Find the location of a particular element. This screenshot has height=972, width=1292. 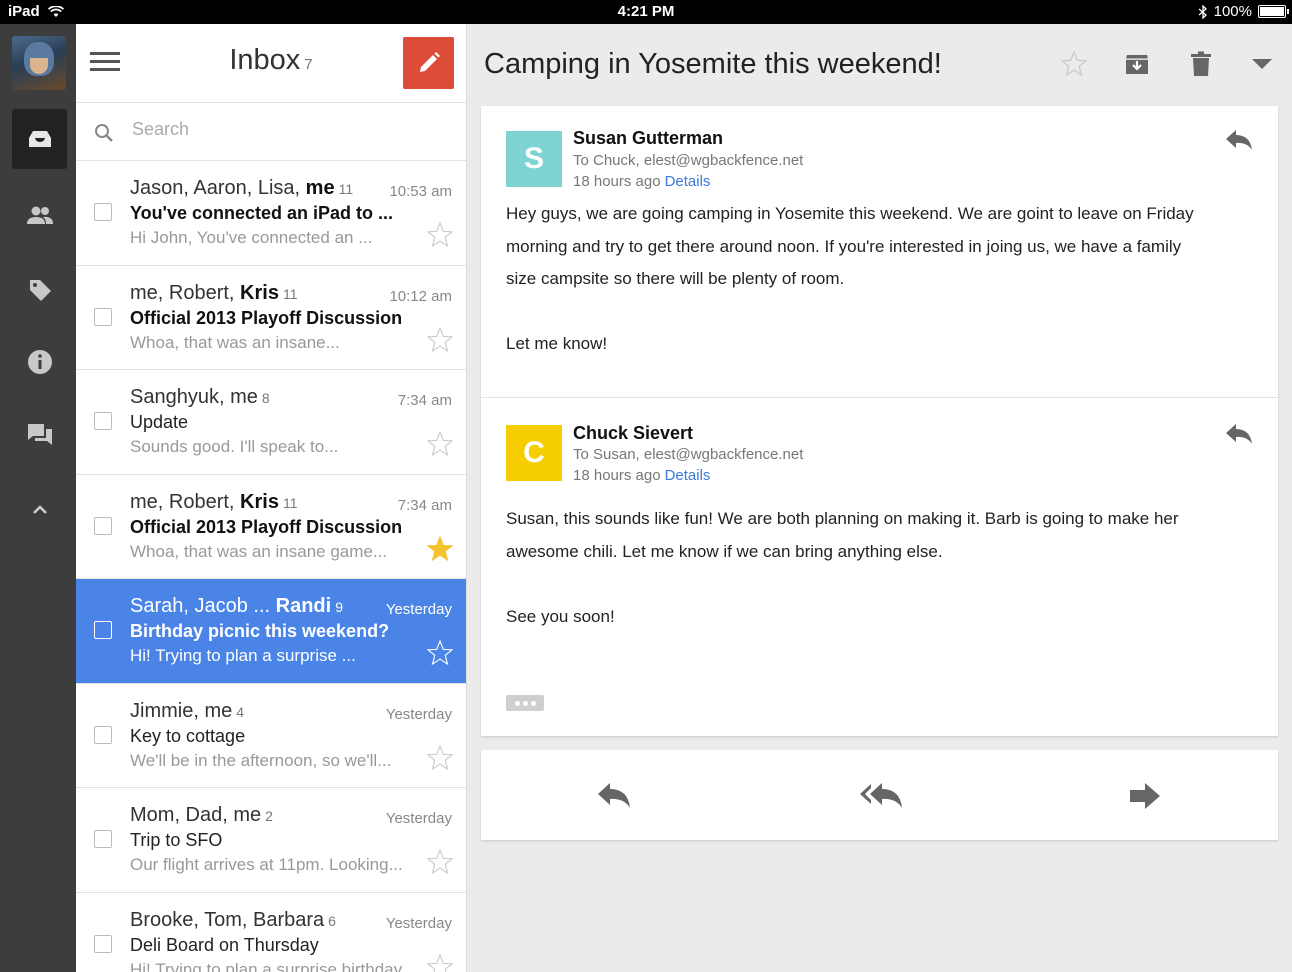

message-count: 2 is located at coordinates (269, 816).